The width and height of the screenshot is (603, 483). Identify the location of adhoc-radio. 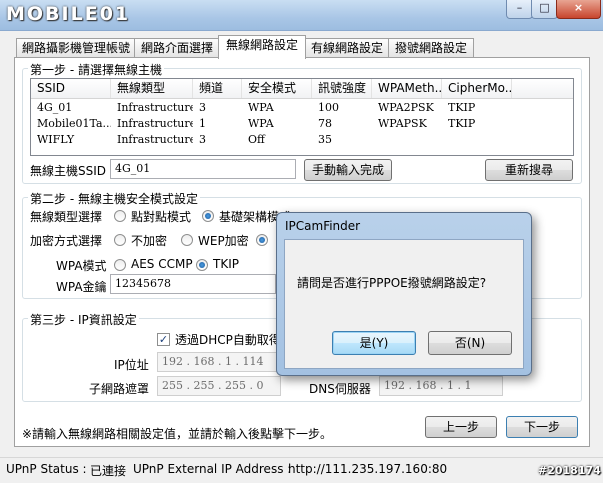
(120, 216).